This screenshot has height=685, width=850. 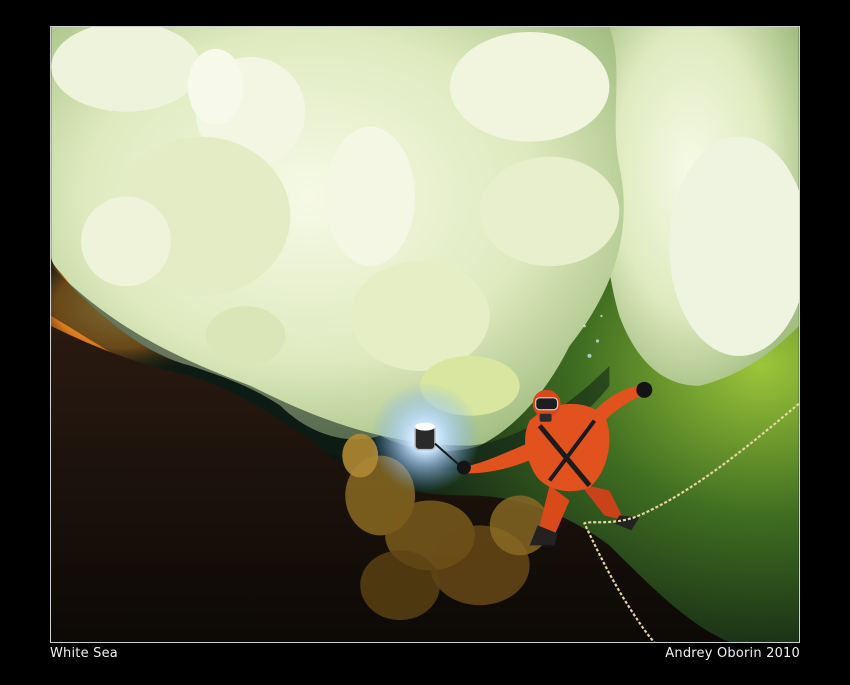 What do you see at coordinates (84, 653) in the screenshot?
I see `location-caption: White Sea` at bounding box center [84, 653].